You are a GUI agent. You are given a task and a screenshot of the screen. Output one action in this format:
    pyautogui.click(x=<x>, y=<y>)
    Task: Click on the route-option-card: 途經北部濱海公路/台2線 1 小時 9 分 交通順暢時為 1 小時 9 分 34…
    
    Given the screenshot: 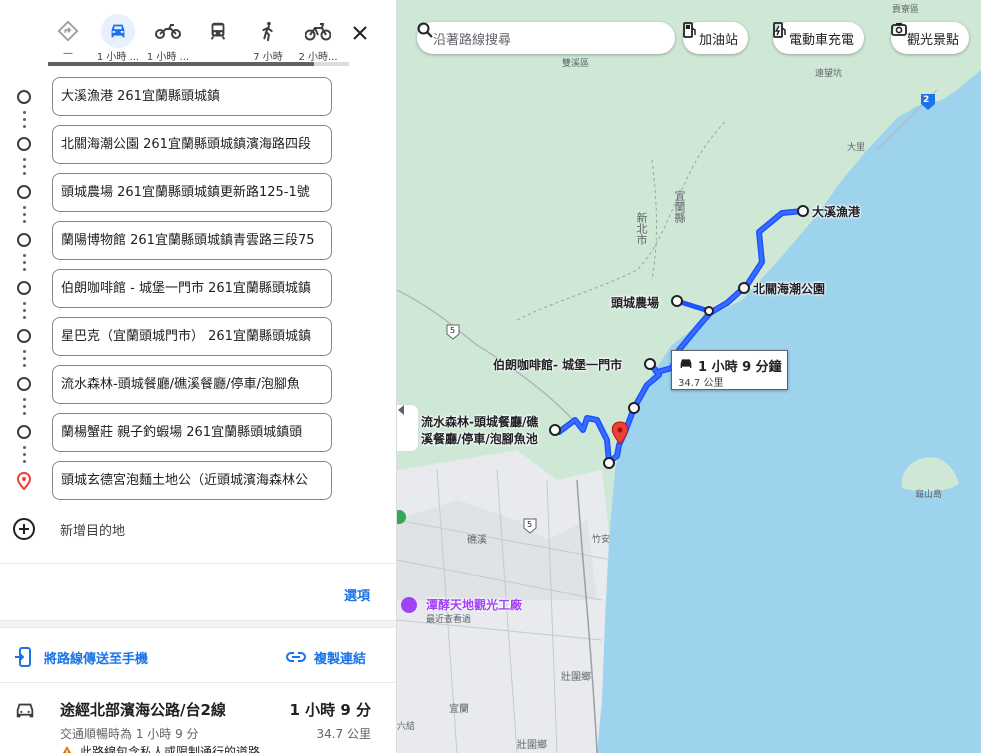 What is the action you would take?
    pyautogui.click(x=198, y=718)
    